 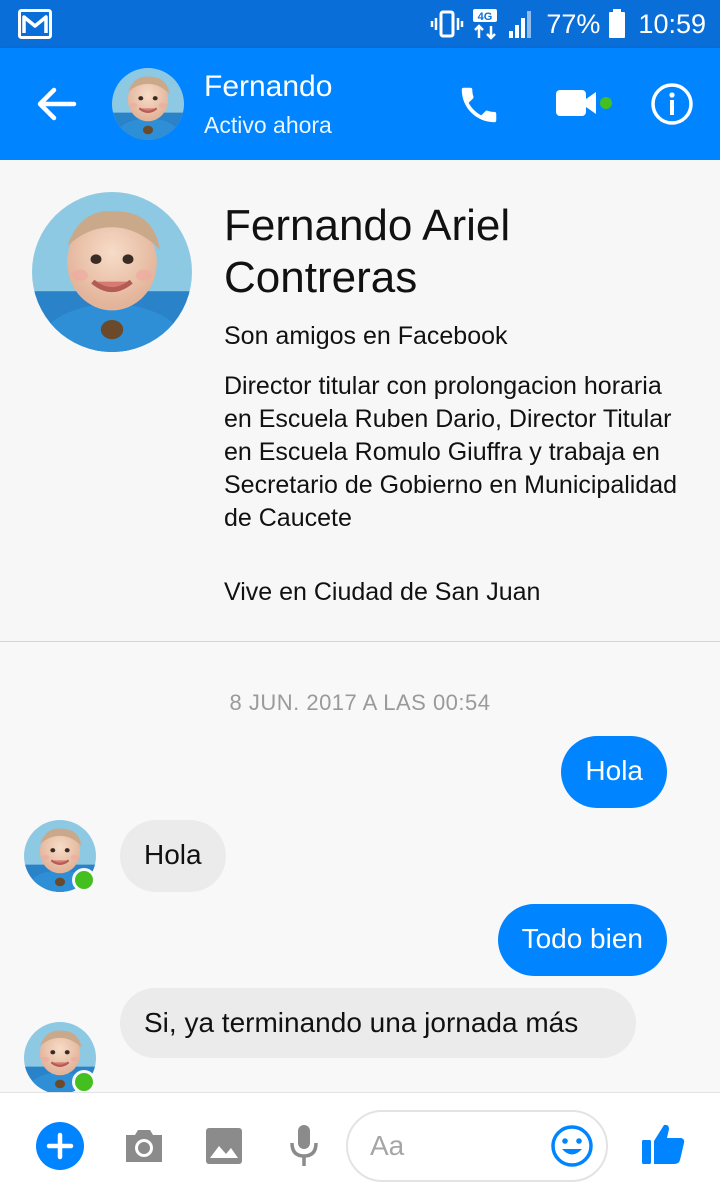 What do you see at coordinates (485, 24) in the screenshot?
I see `network-4g-icon: 4G` at bounding box center [485, 24].